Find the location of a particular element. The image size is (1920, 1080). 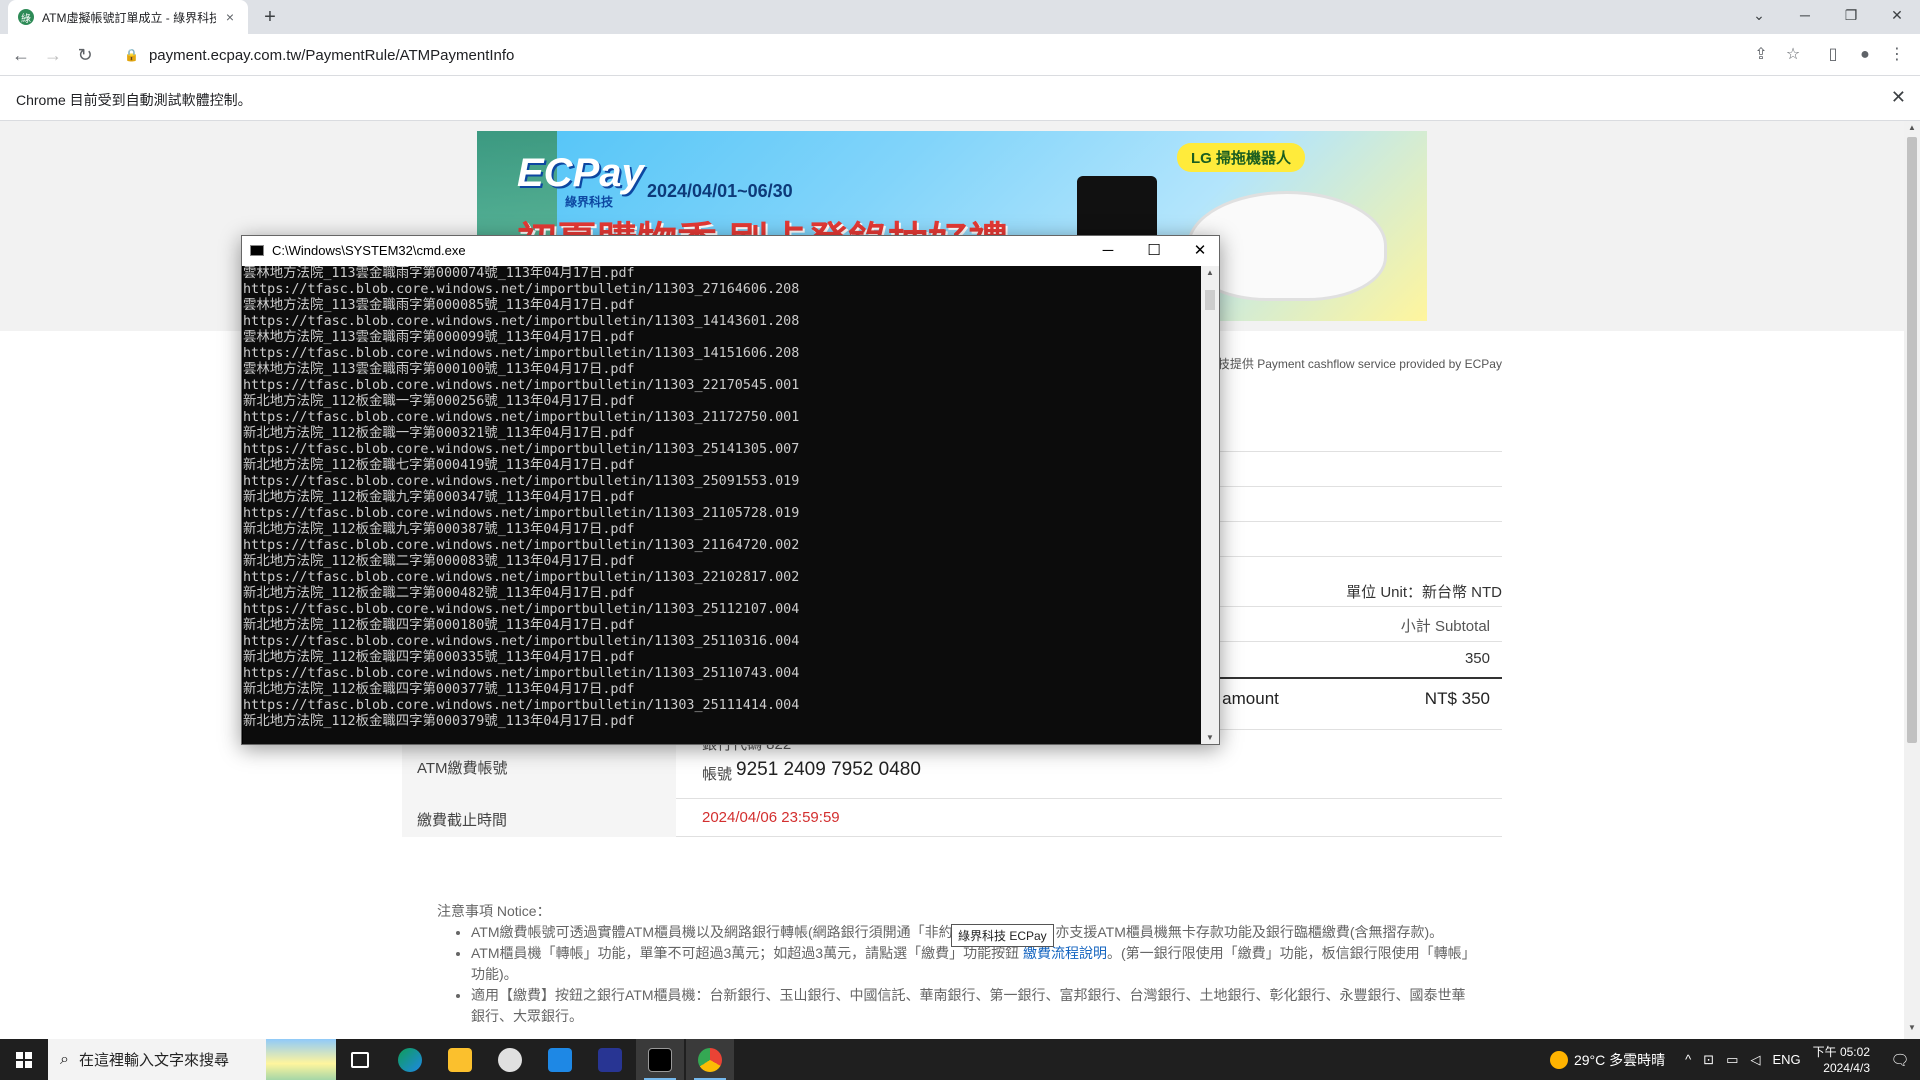

due-time-value: 2024/04/06 23:59:59 is located at coordinates (771, 817).